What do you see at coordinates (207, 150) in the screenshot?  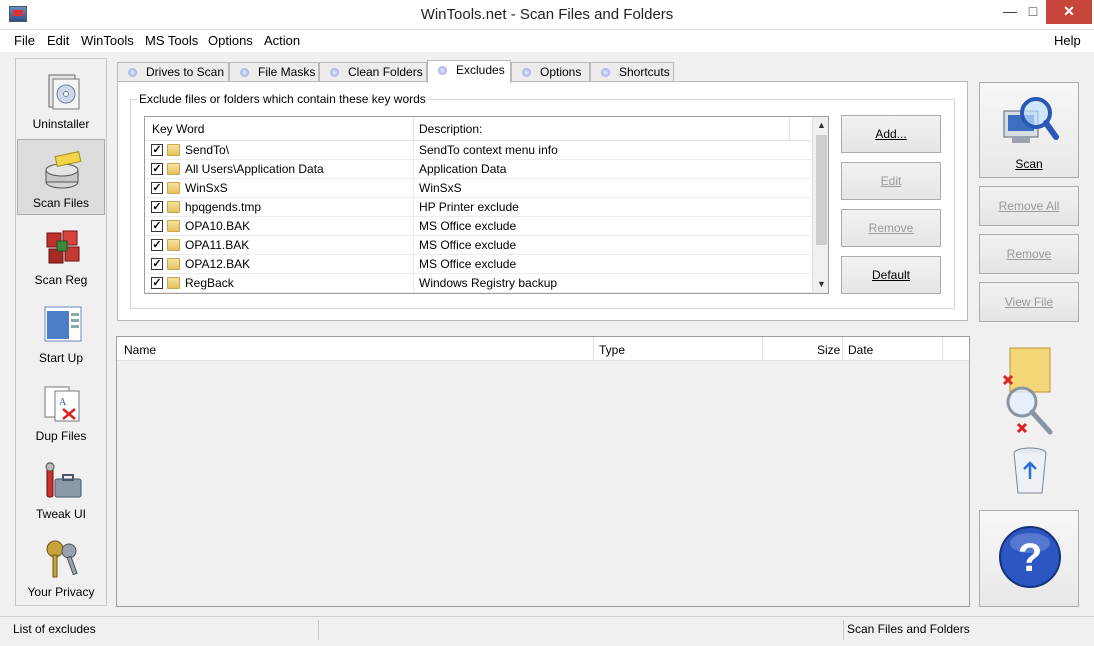 I see `keyword-cell: SendTo\` at bounding box center [207, 150].